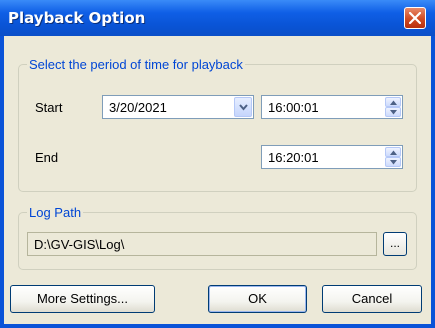 This screenshot has width=435, height=328. Describe the element at coordinates (332, 107) in the screenshot. I see `start-time-input: 16:00:01` at that location.